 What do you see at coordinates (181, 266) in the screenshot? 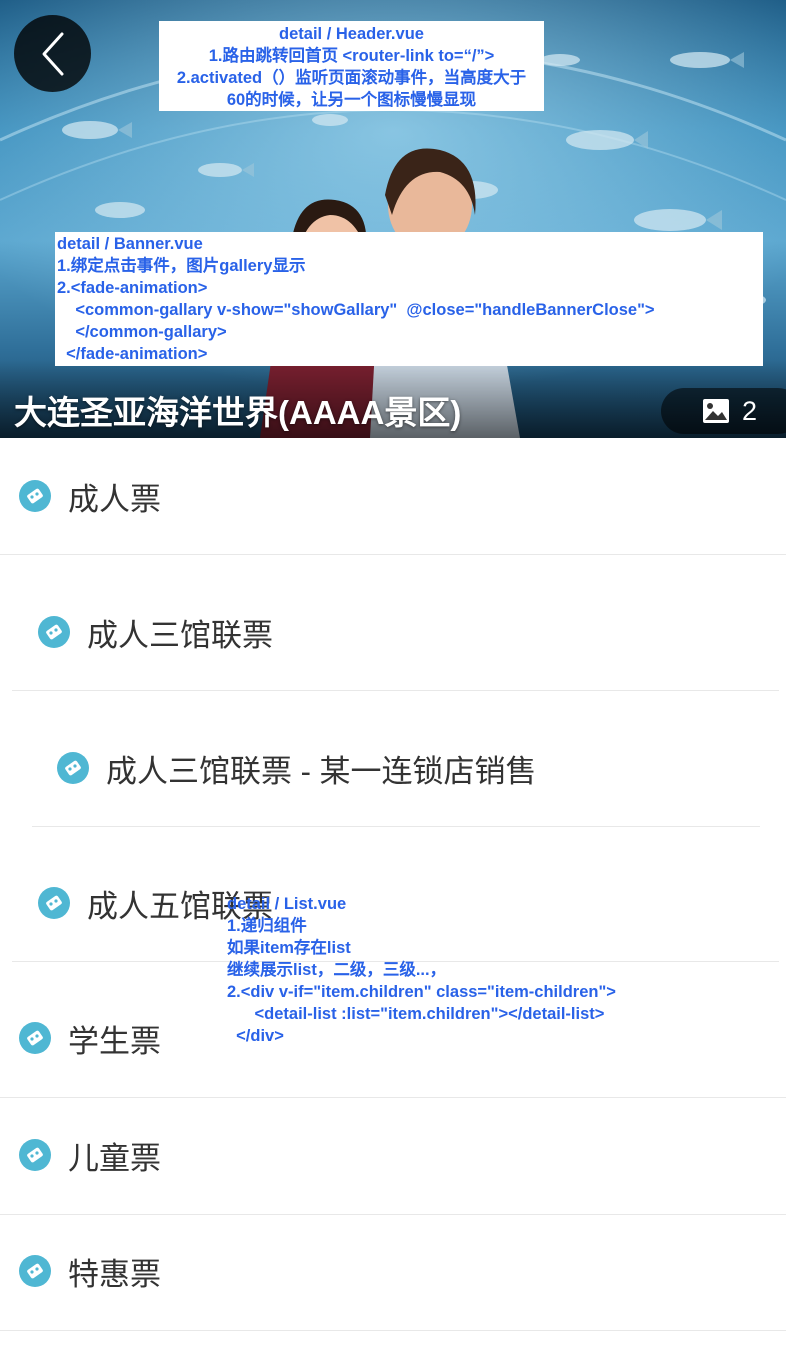
I see `annotation-line: 1.绑定点击事件，图片gallery显示` at bounding box center [181, 266].